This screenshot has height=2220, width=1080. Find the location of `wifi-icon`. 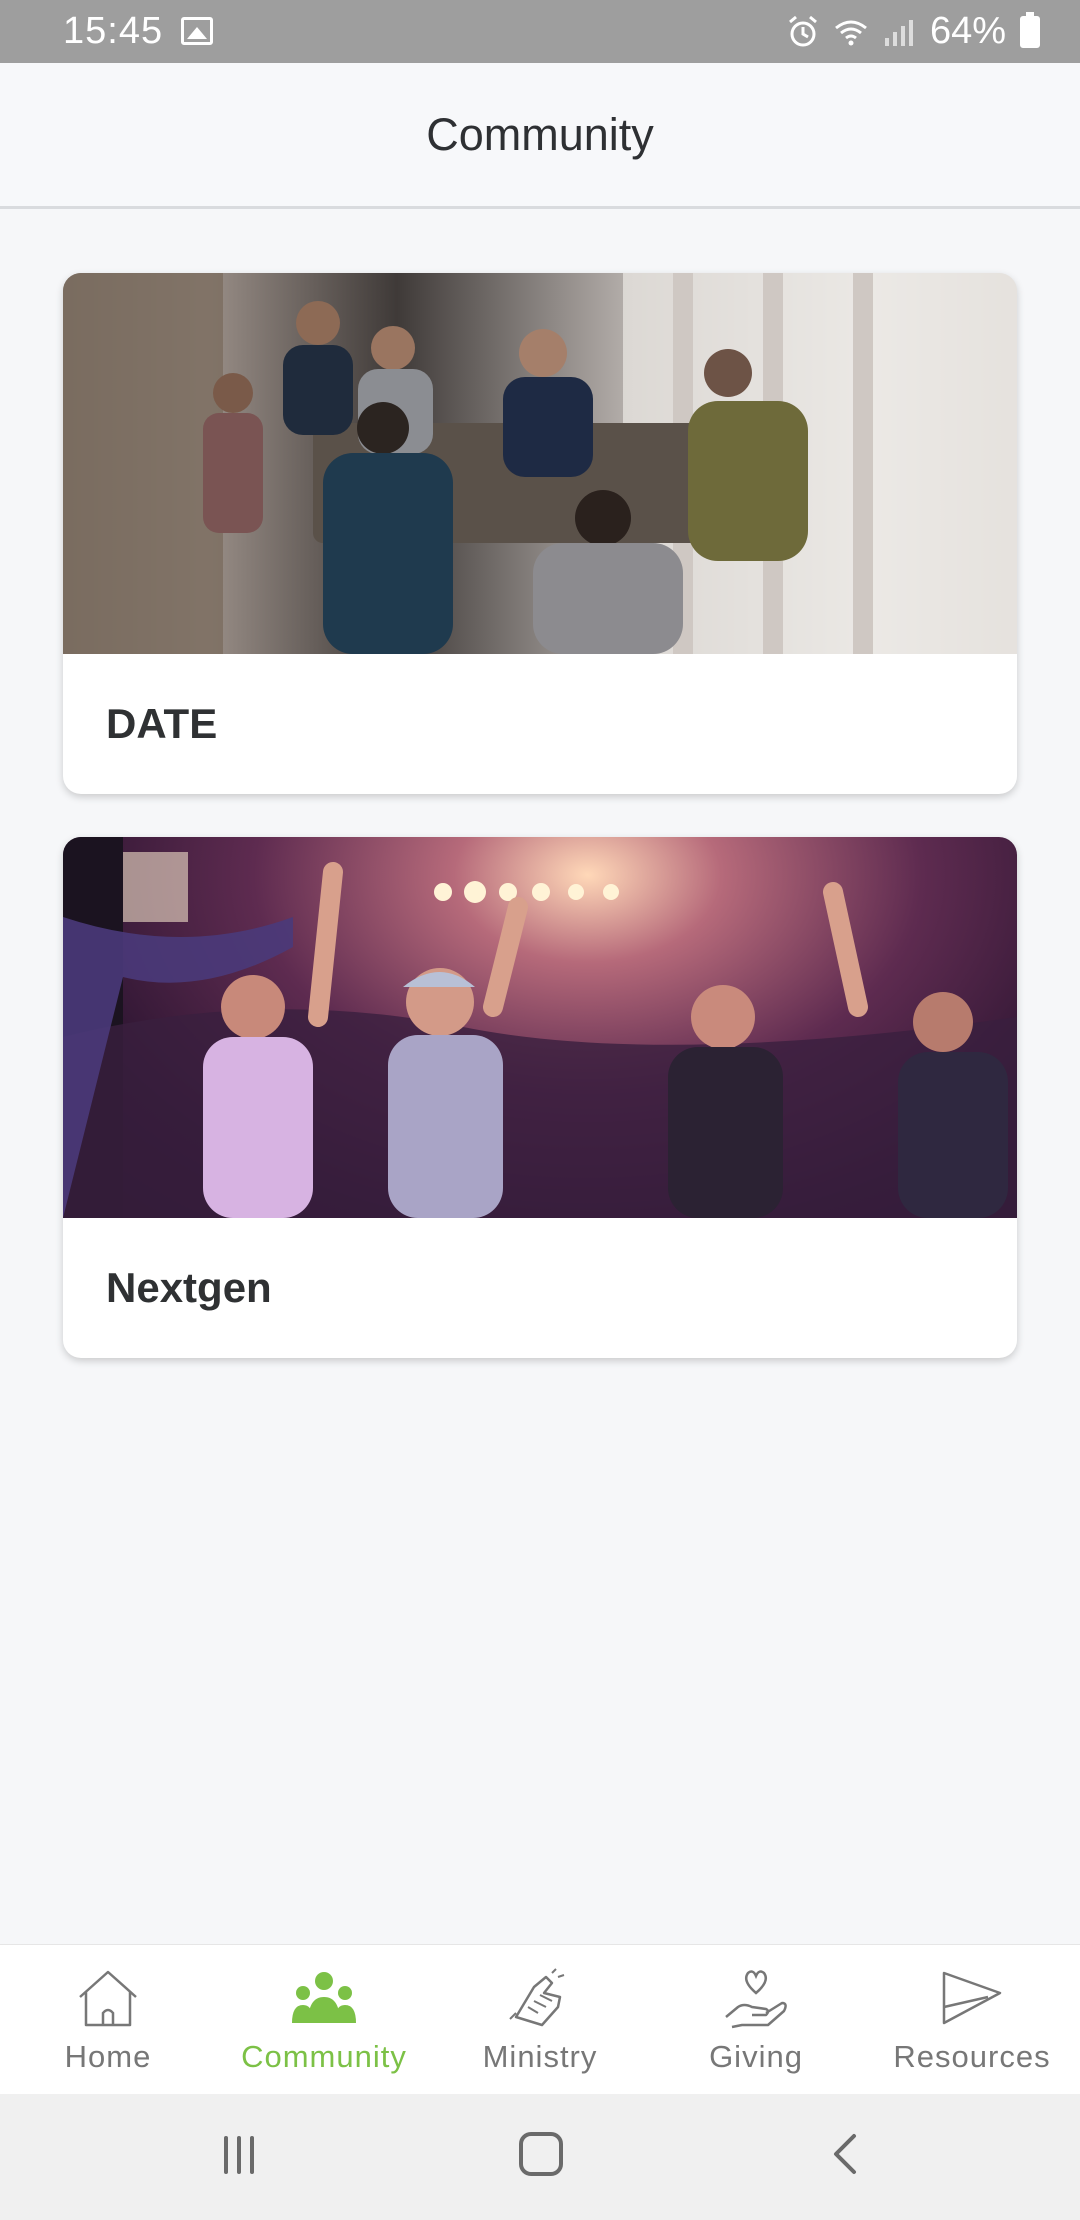

wifi-icon is located at coordinates (851, 32).